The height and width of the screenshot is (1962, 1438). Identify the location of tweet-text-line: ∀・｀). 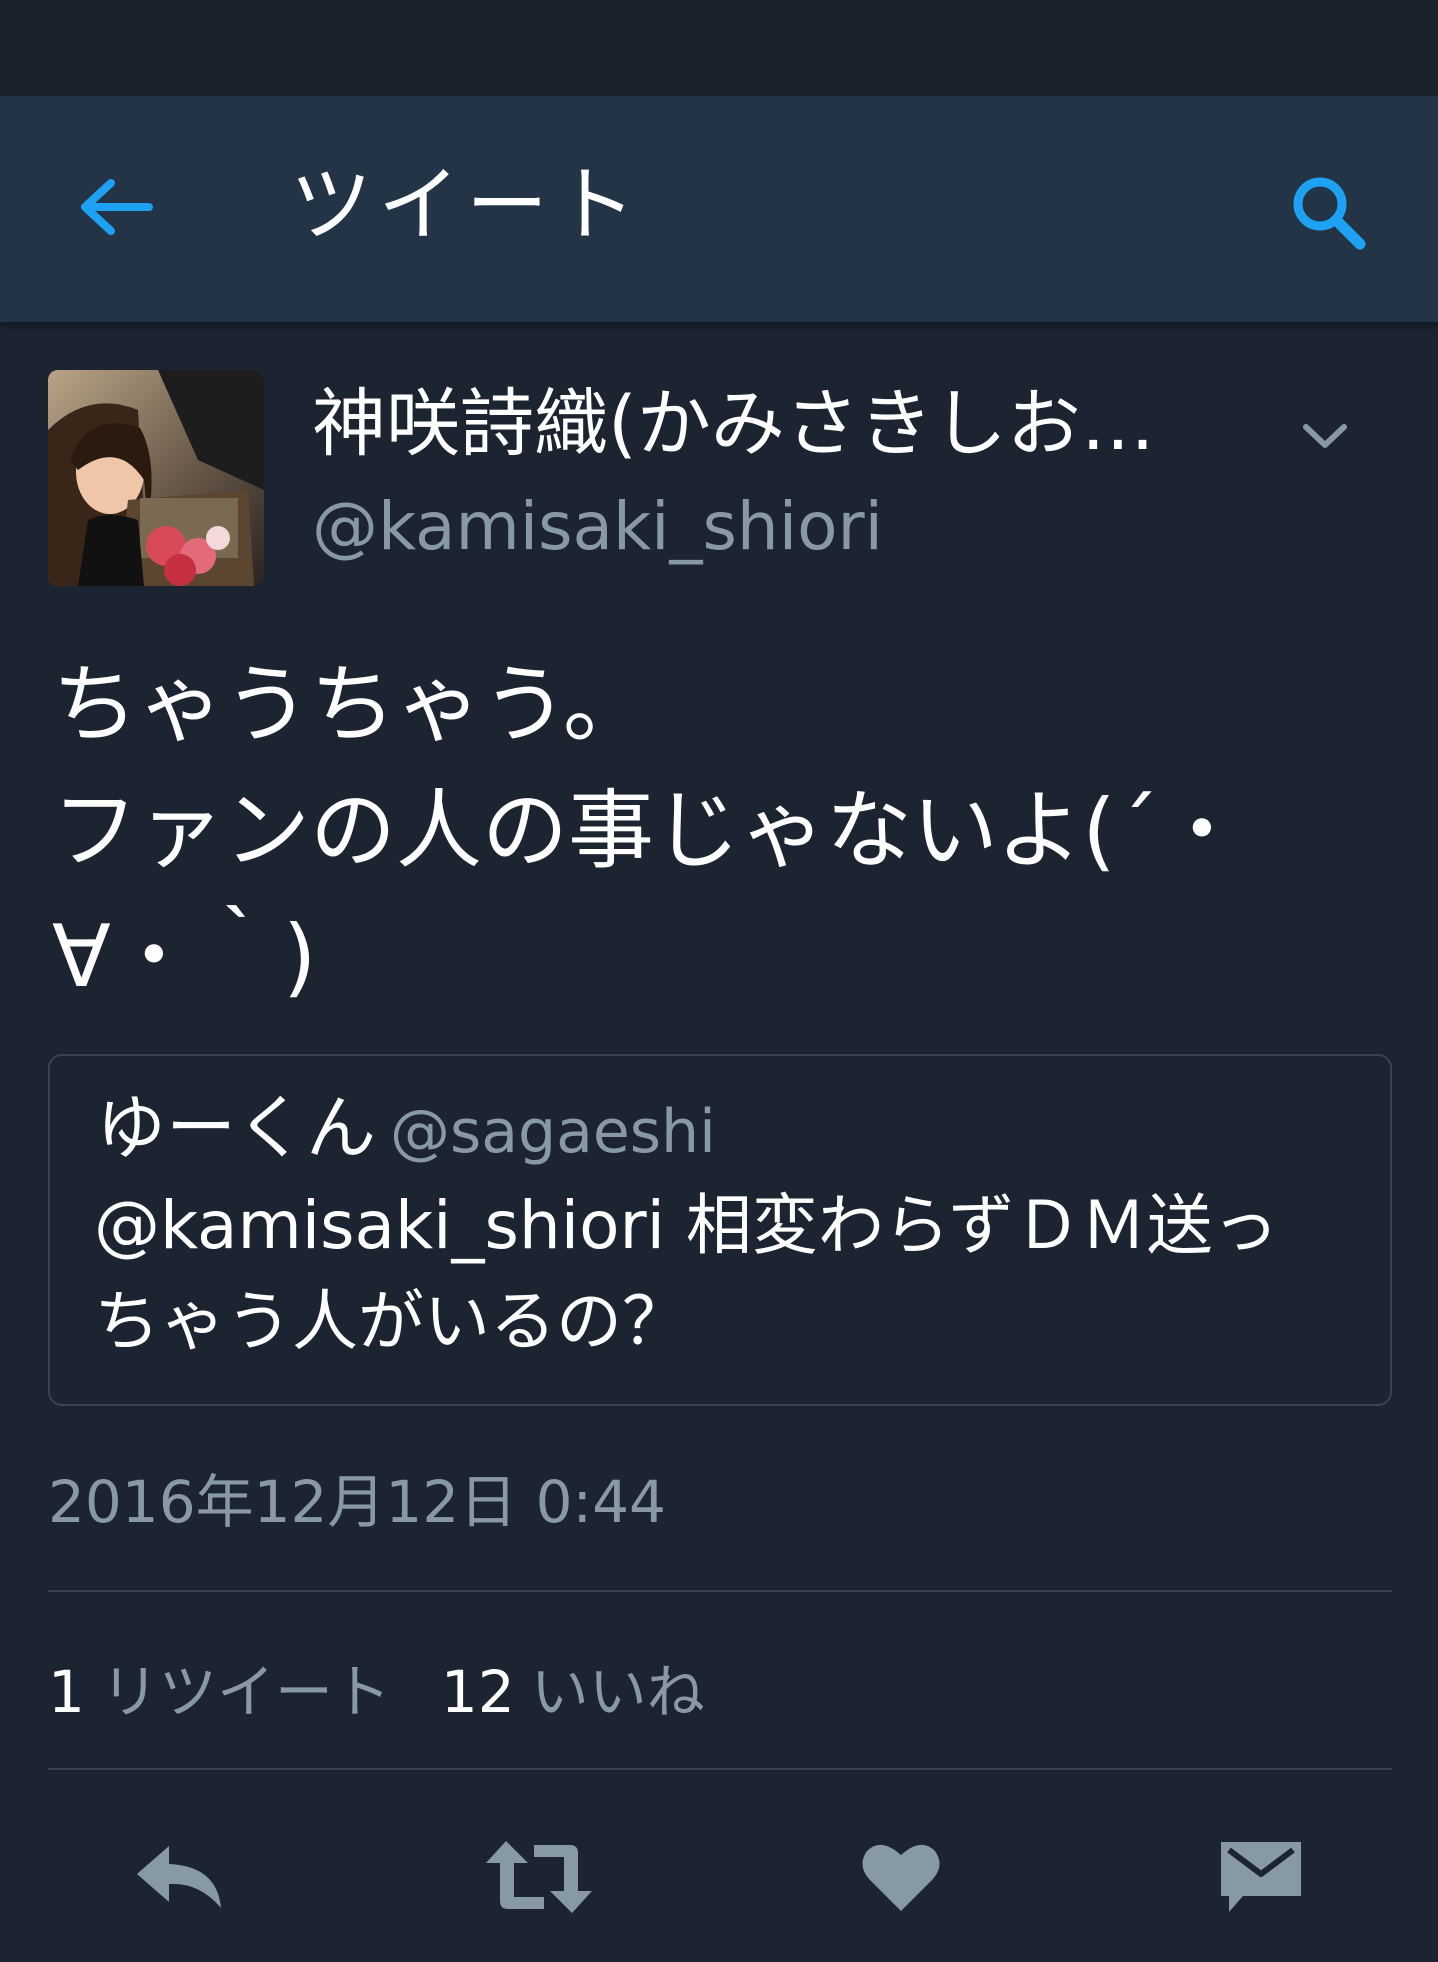
(184, 957).